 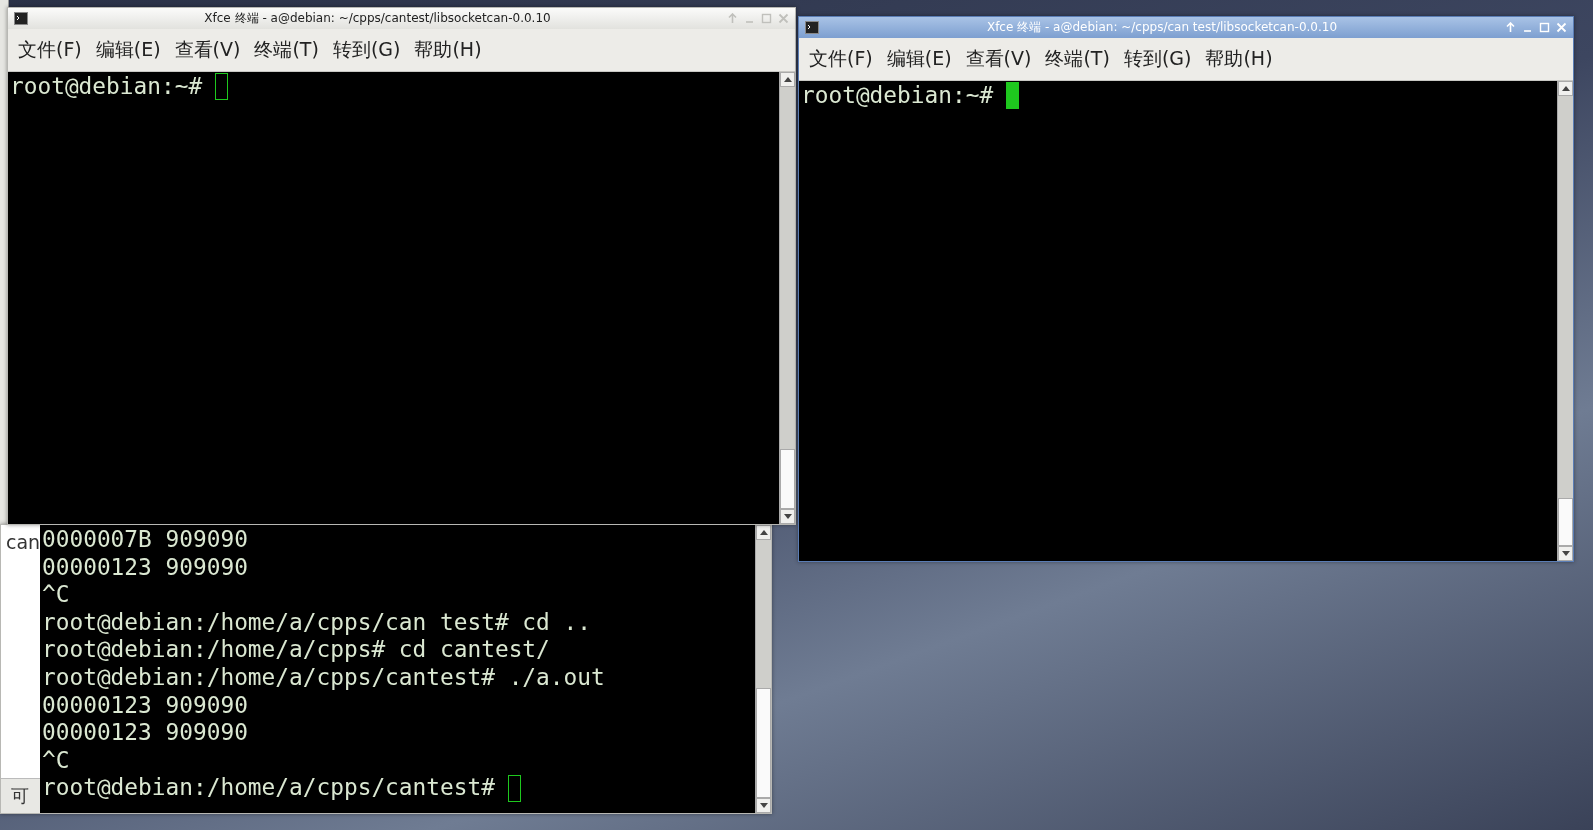 I want to click on arrow-up-icon, so click(x=732, y=18).